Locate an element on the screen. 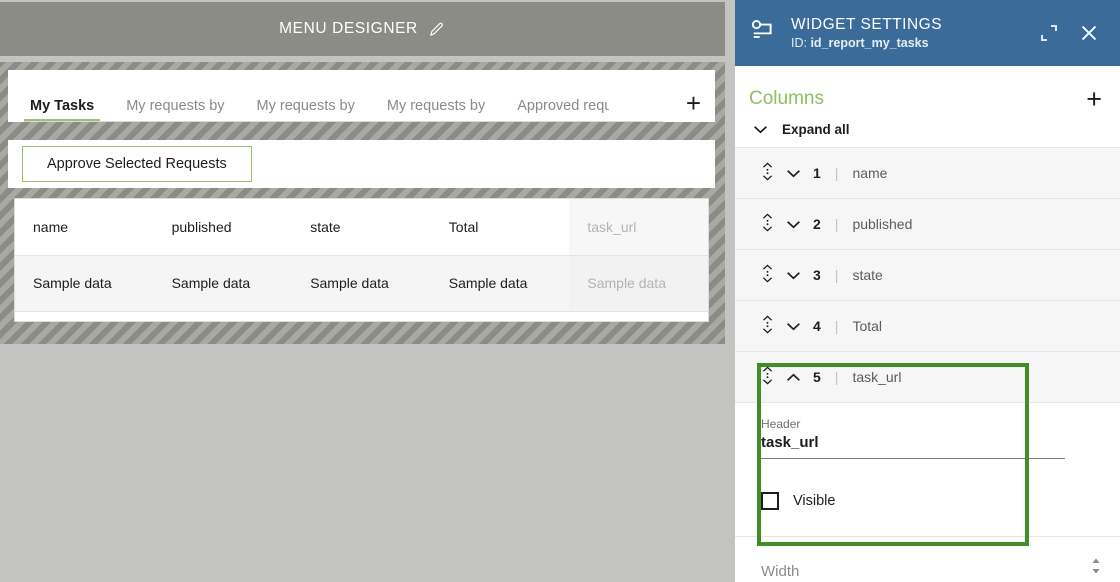 The width and height of the screenshot is (1120, 582). table-header-row: name published state Total task_url is located at coordinates (361, 227).